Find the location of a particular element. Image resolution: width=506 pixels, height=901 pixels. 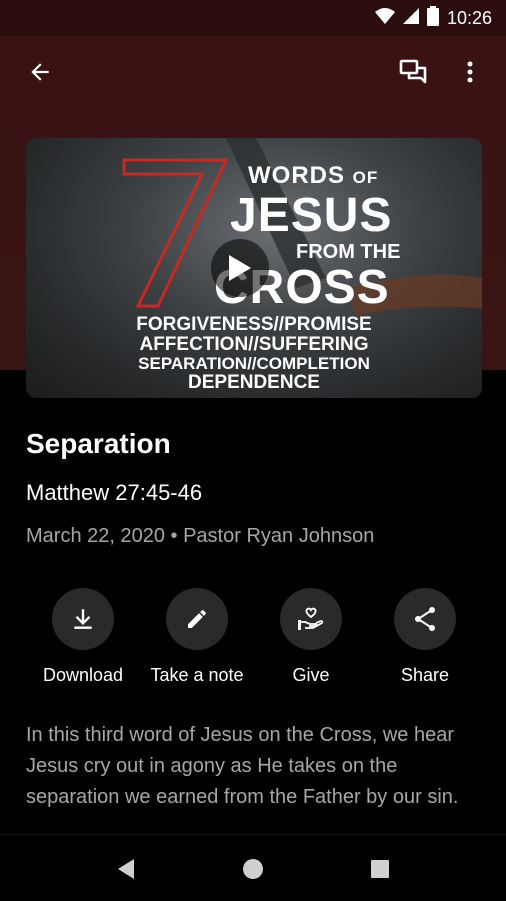

more-vert-icon is located at coordinates (470, 72).